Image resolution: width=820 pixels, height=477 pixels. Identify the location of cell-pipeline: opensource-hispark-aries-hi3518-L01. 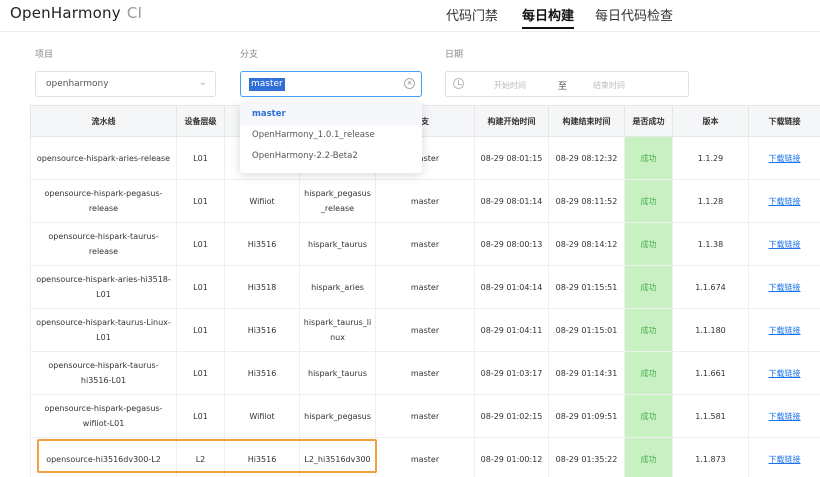
(103, 287).